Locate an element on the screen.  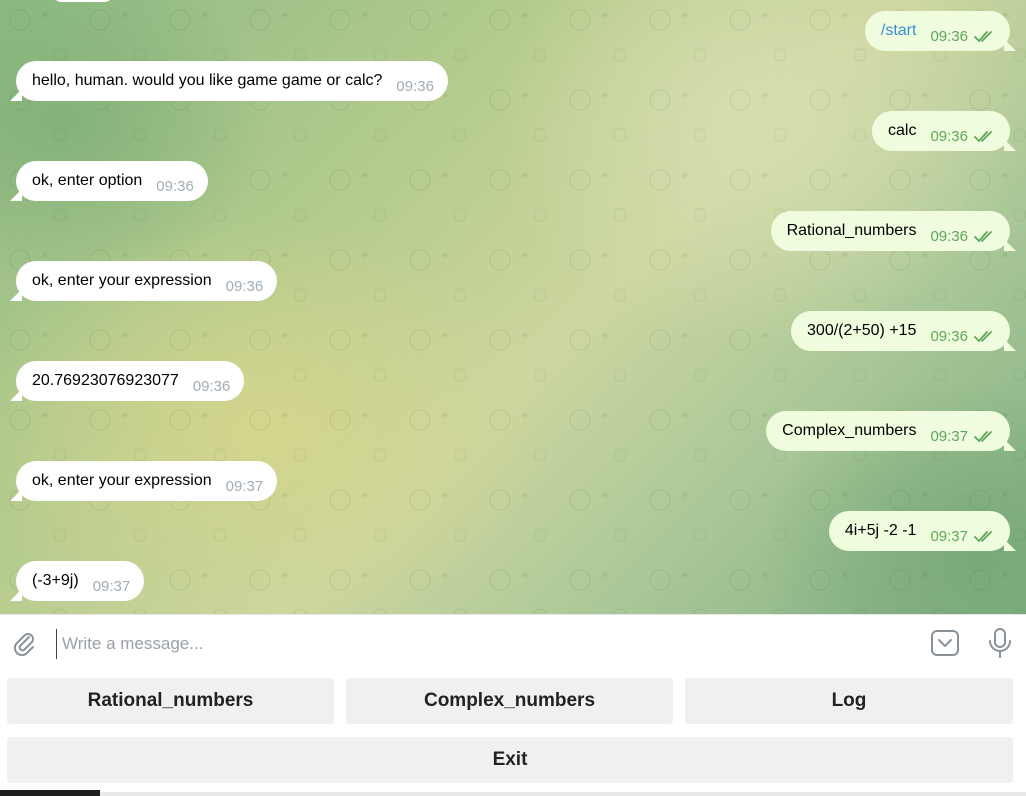
message-text: 4i+5j -2 -1 is located at coordinates (880, 530).